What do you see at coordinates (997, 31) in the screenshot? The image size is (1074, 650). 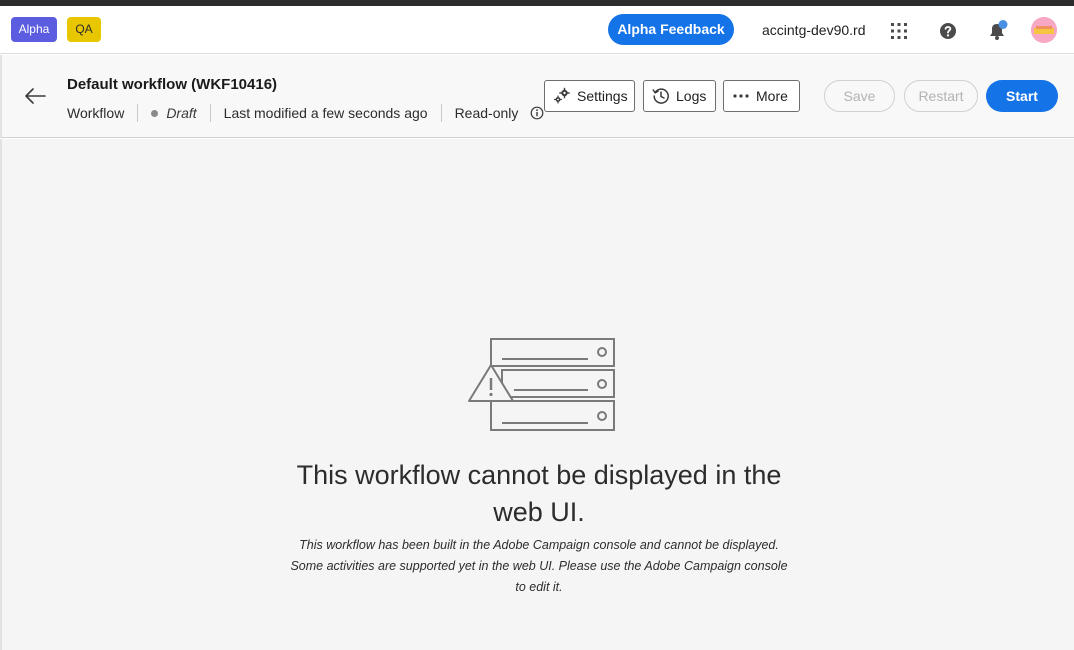 I see `bell-icon` at bounding box center [997, 31].